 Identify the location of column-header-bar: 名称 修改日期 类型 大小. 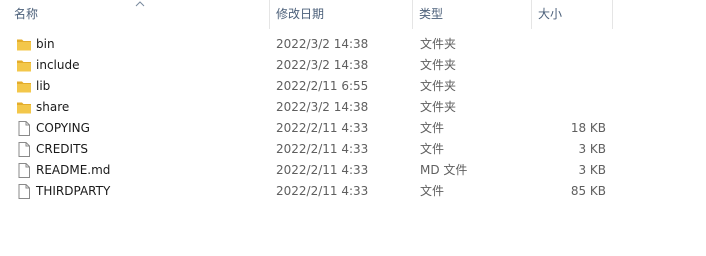
(353, 14).